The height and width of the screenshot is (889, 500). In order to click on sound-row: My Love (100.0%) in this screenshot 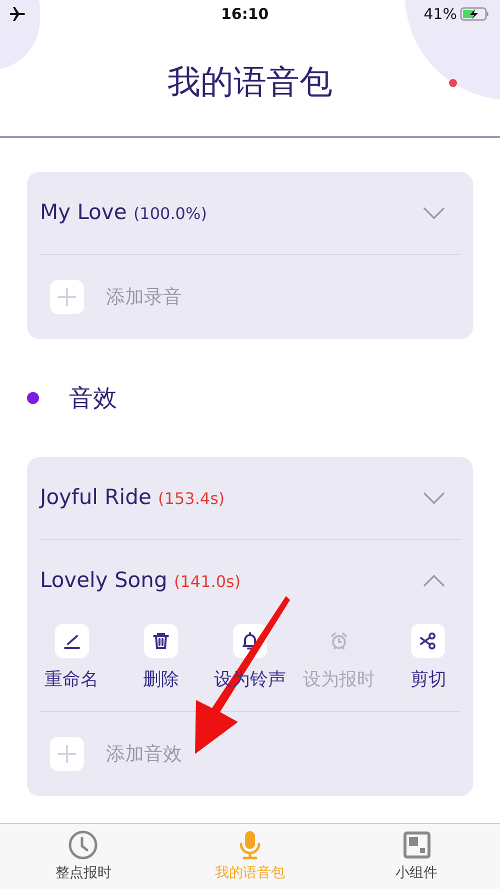, I will do `click(250, 213)`.